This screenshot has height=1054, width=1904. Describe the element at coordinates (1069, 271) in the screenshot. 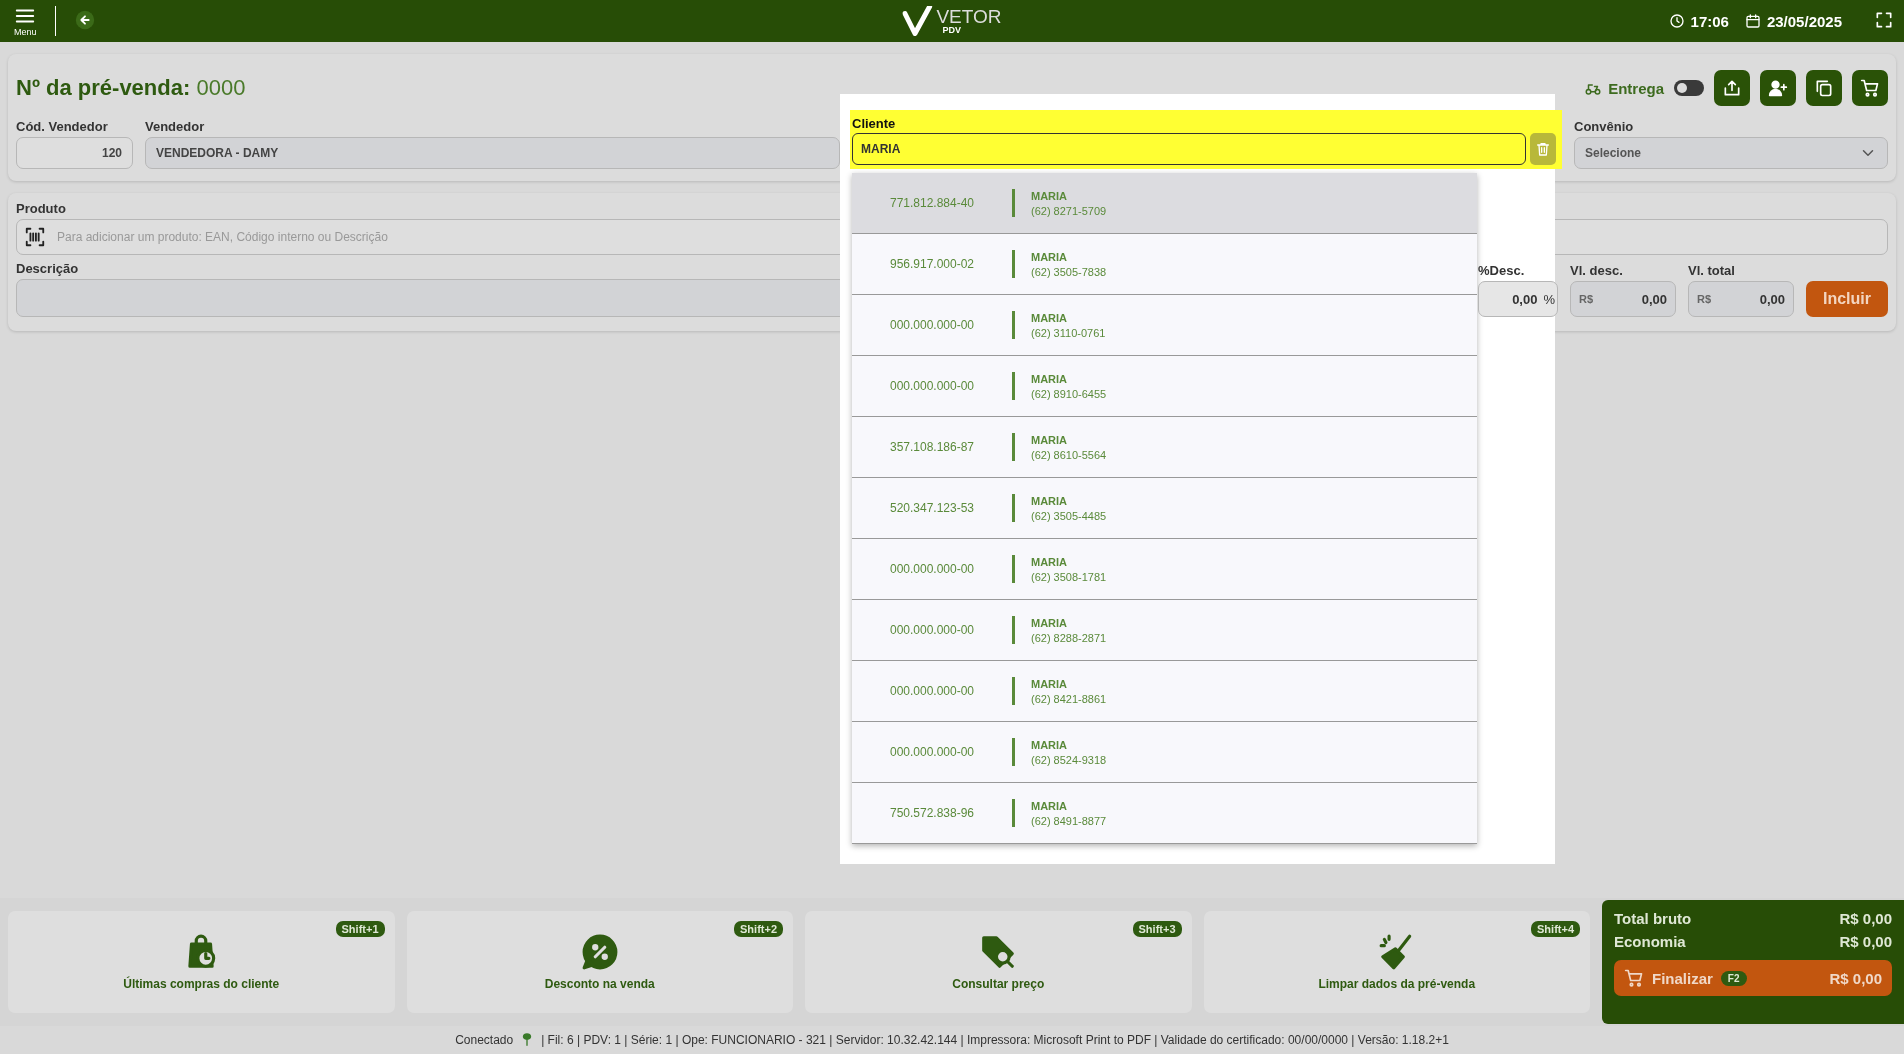

I see `client-phone: (62) 3505-7838` at that location.